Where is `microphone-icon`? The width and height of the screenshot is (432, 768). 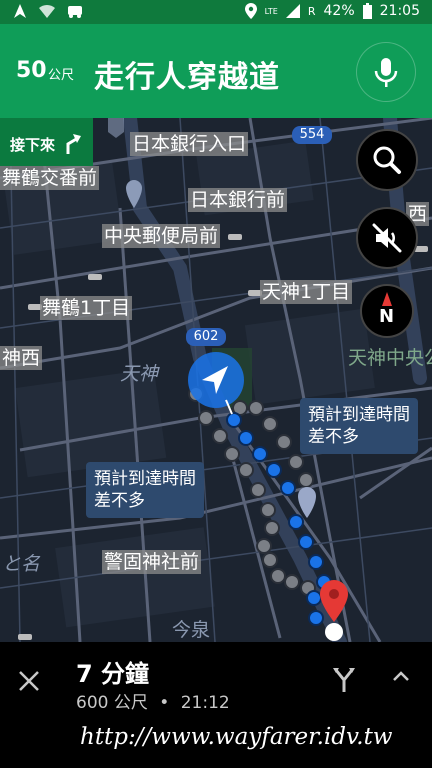
microphone-icon is located at coordinates (386, 72).